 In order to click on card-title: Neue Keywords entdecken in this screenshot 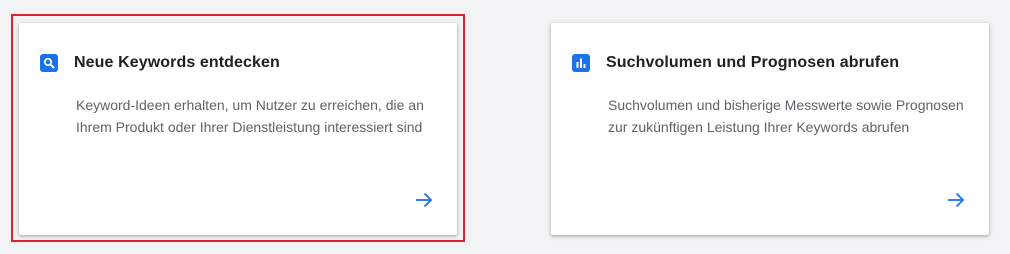, I will do `click(177, 62)`.